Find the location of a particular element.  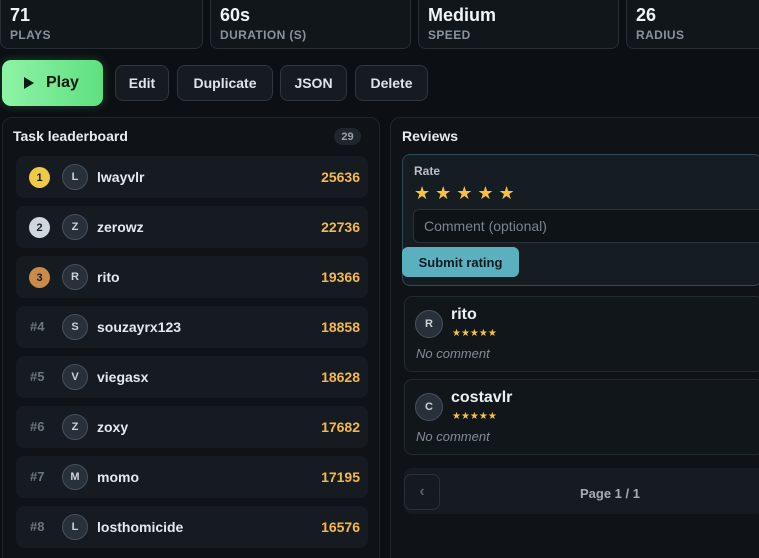

review-card: R rito ★★★★★ No comment is located at coordinates (581, 334).